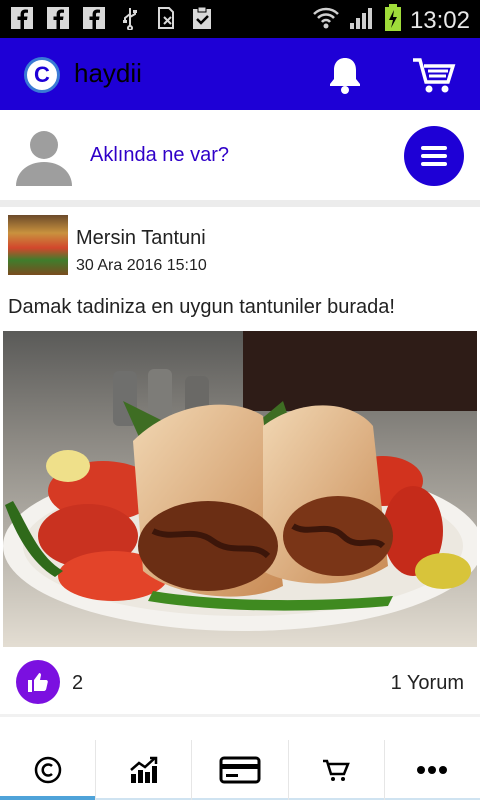 This screenshot has width=480, height=800. What do you see at coordinates (108, 73) in the screenshot?
I see `app-title: haydii` at bounding box center [108, 73].